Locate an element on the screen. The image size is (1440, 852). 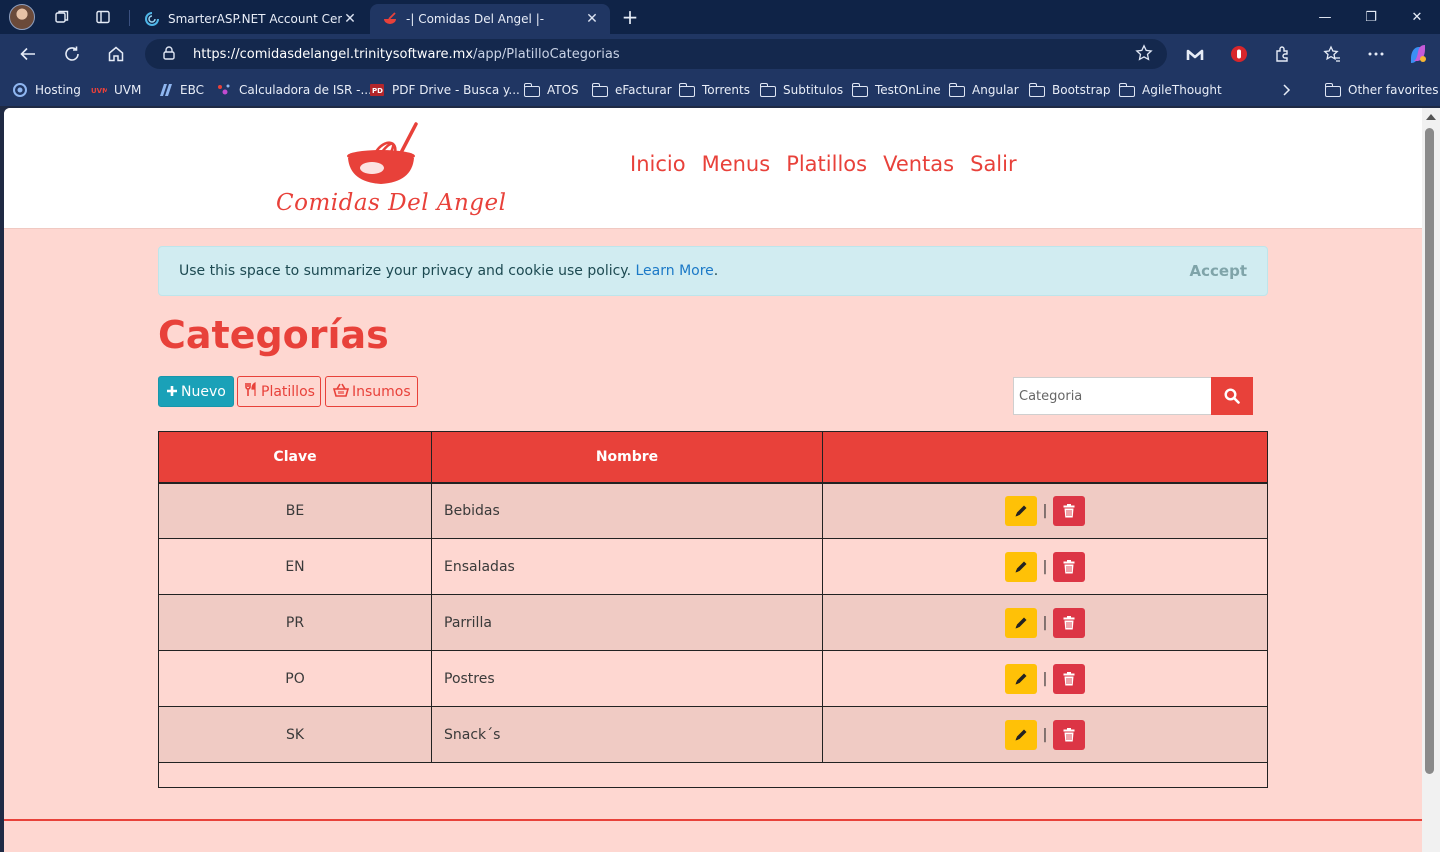
copilot-icon is located at coordinates (1418, 54).